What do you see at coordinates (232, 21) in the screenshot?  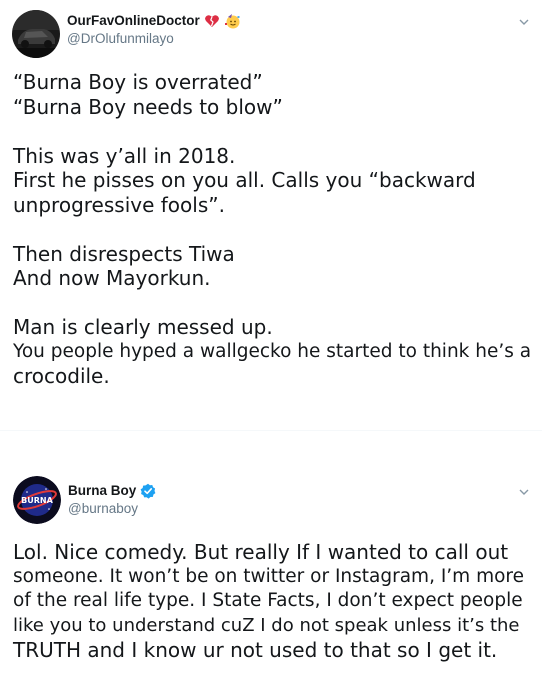 I see `partying-face-icon` at bounding box center [232, 21].